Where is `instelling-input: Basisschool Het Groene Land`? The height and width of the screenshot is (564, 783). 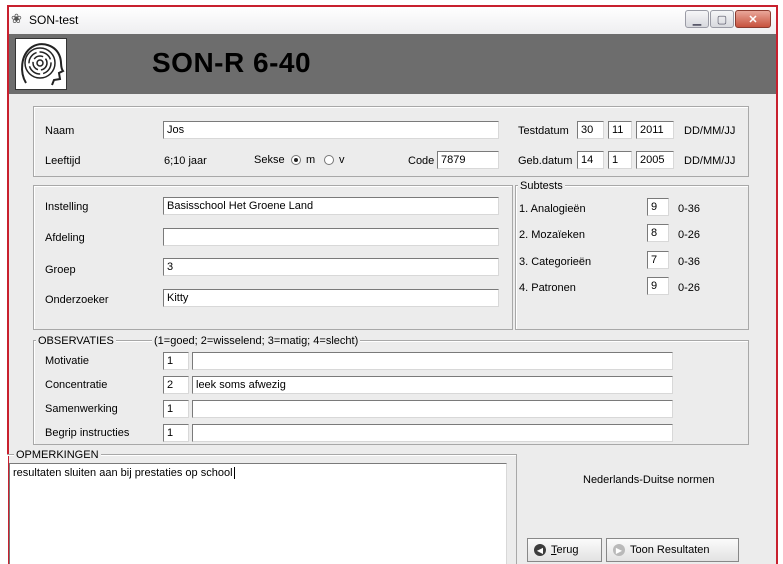 instelling-input: Basisschool Het Groene Land is located at coordinates (331, 206).